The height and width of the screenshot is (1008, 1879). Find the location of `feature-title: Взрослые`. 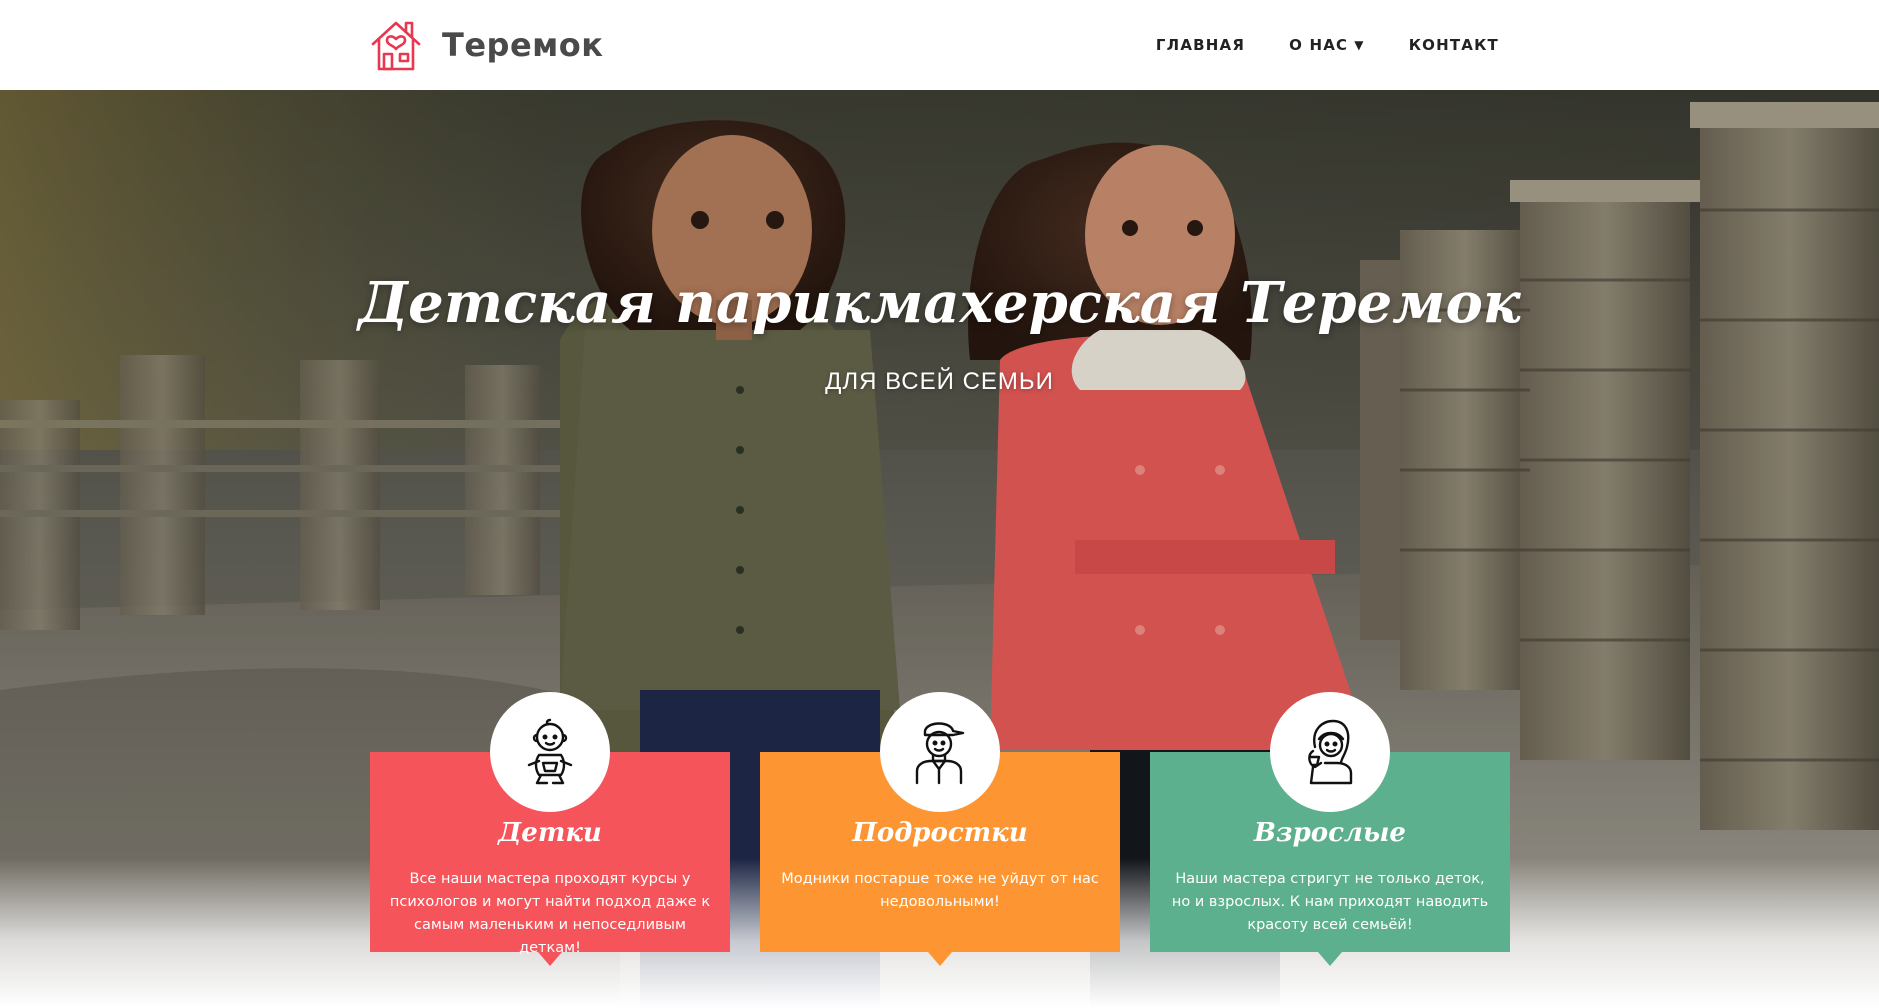

feature-title: Взрослые is located at coordinates (1330, 833).